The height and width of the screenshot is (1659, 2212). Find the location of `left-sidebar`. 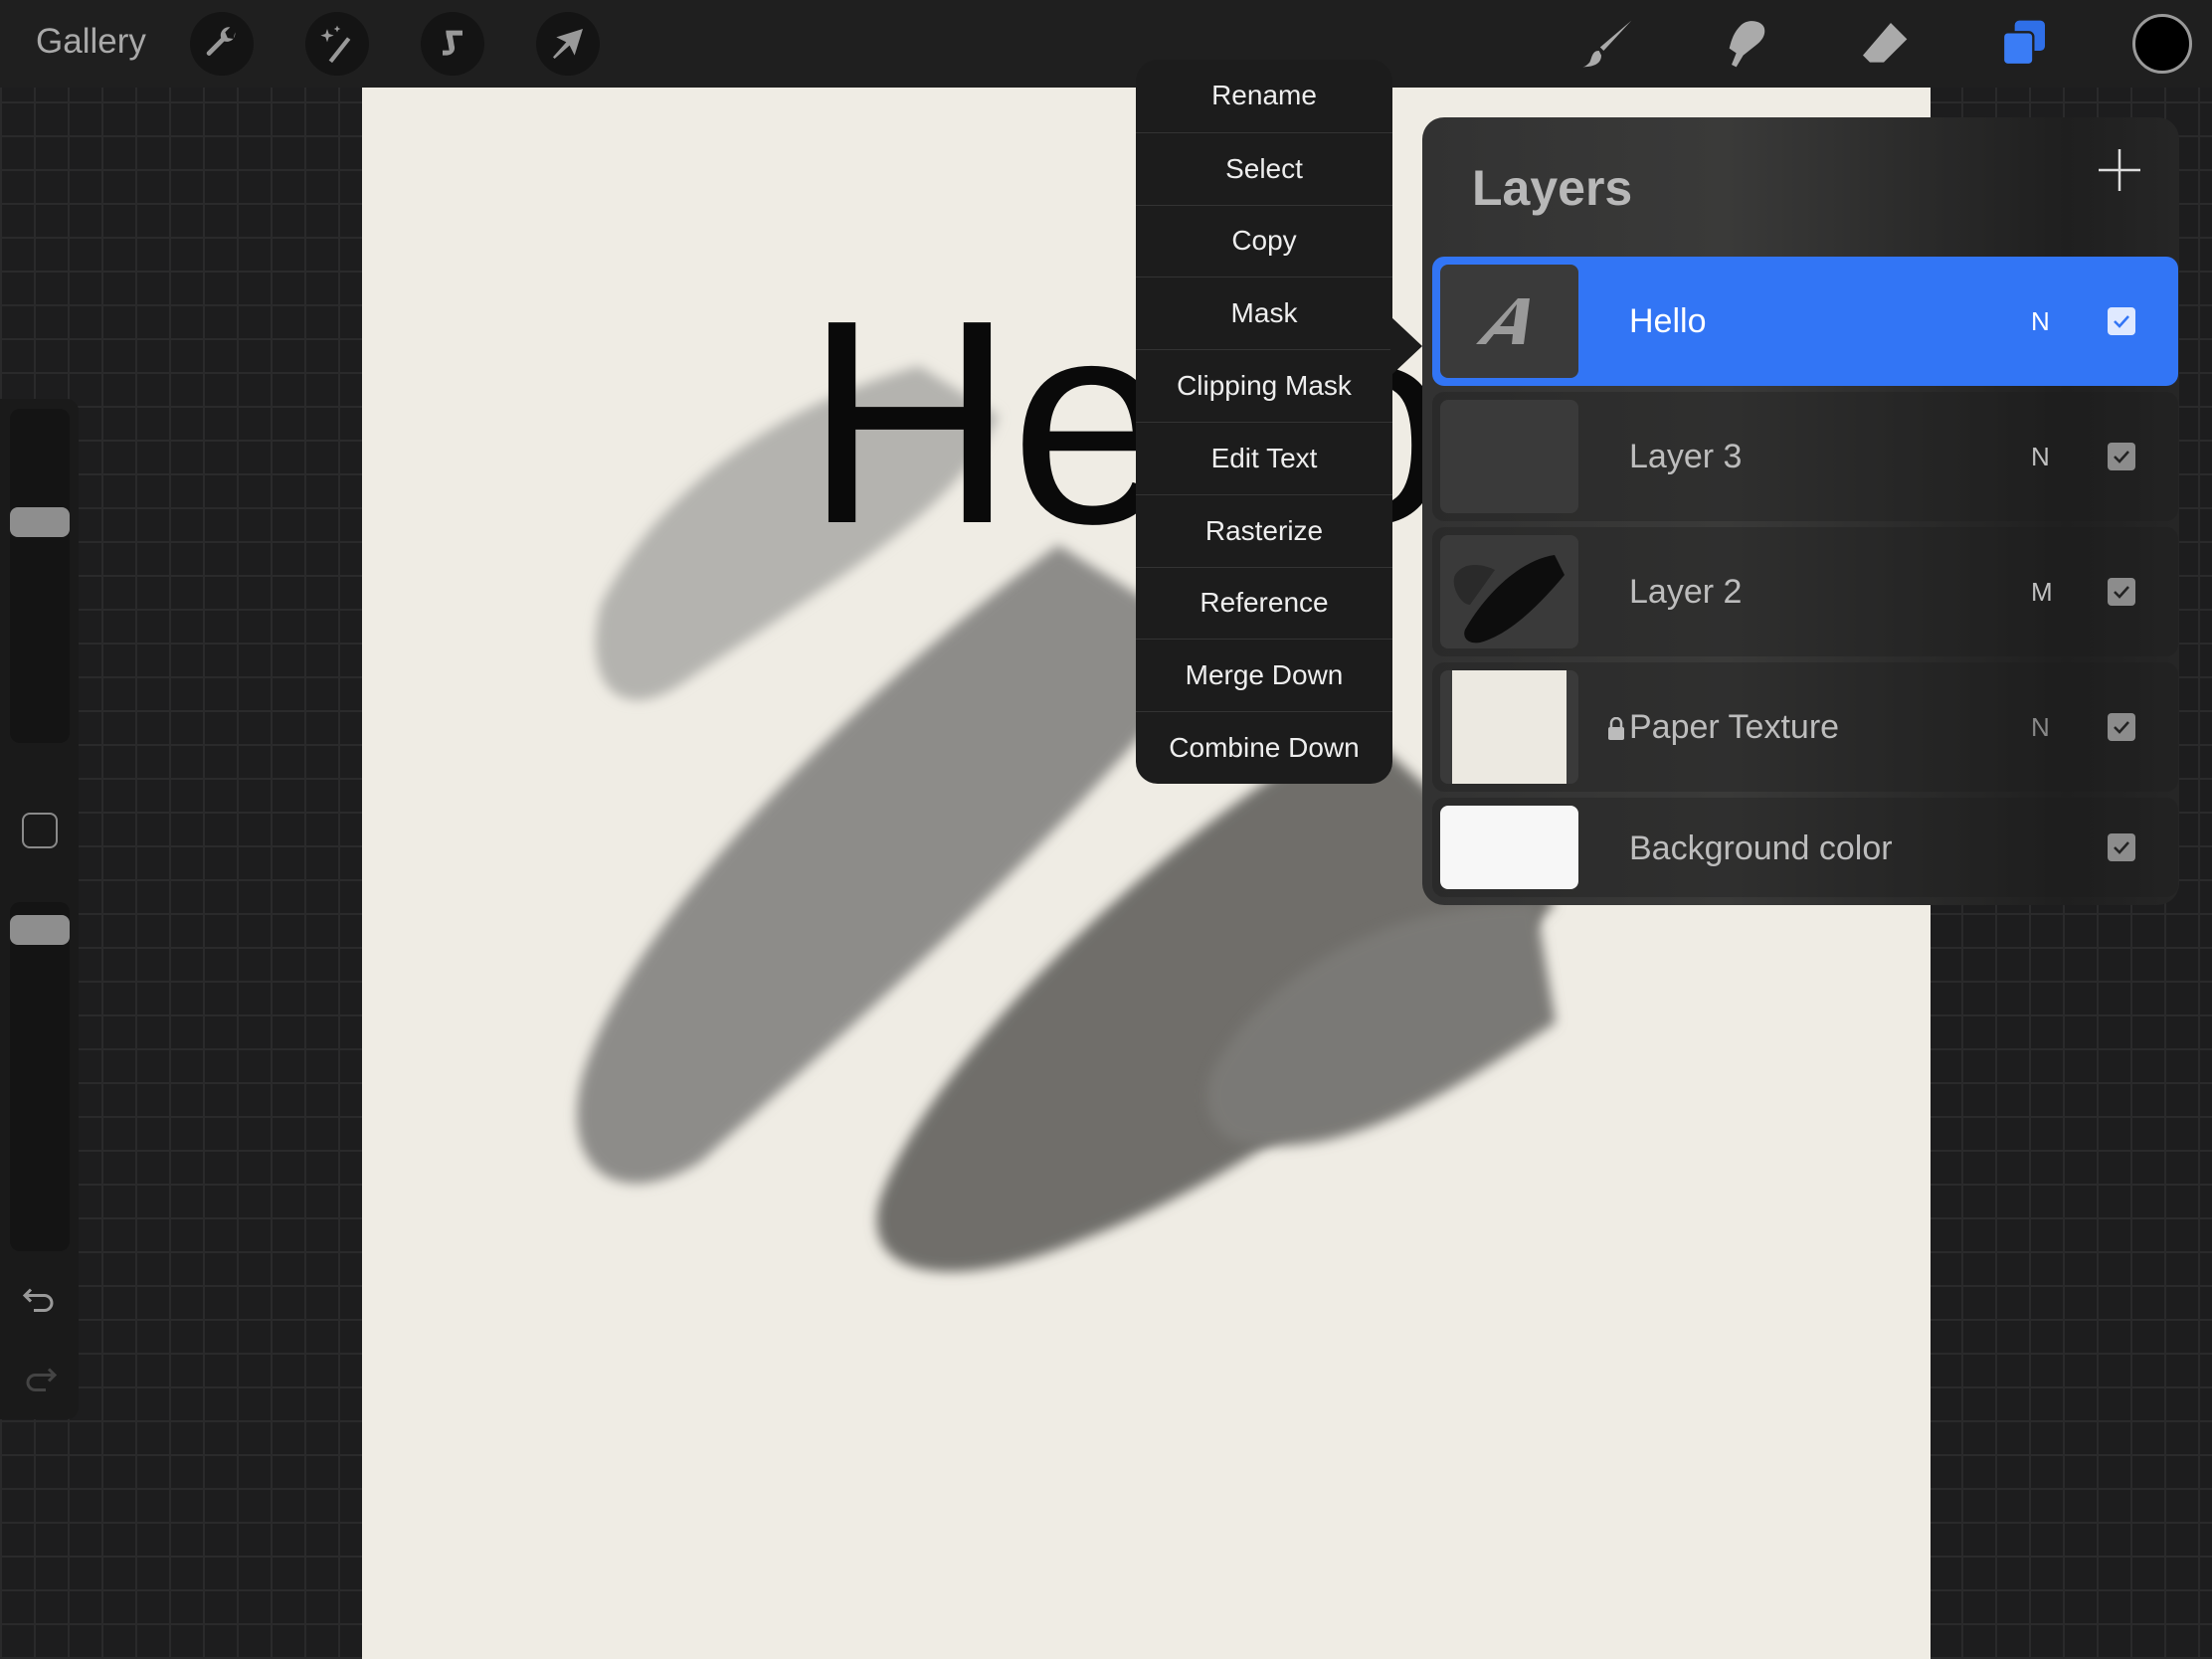

left-sidebar is located at coordinates (39, 909).